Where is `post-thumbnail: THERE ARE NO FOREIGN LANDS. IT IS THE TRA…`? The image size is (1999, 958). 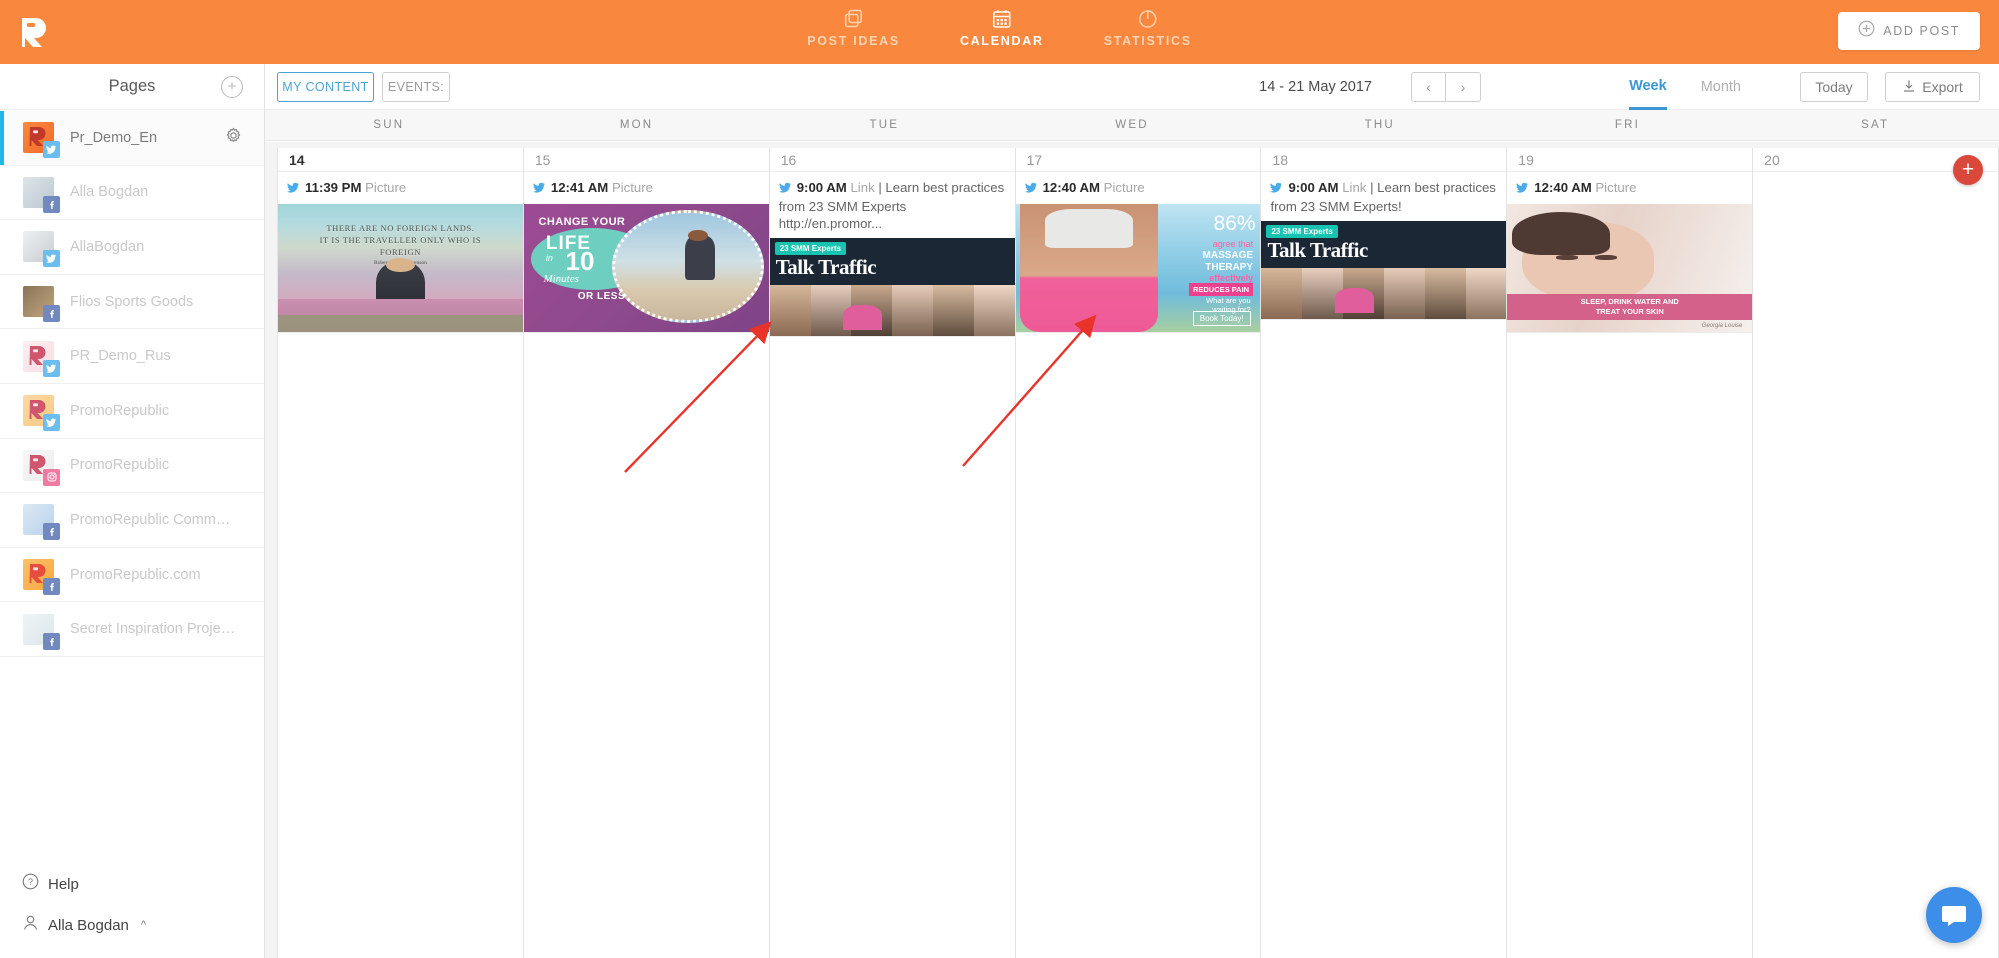 post-thumbnail: THERE ARE NO FOREIGN LANDS. IT IS THE TRA… is located at coordinates (400, 268).